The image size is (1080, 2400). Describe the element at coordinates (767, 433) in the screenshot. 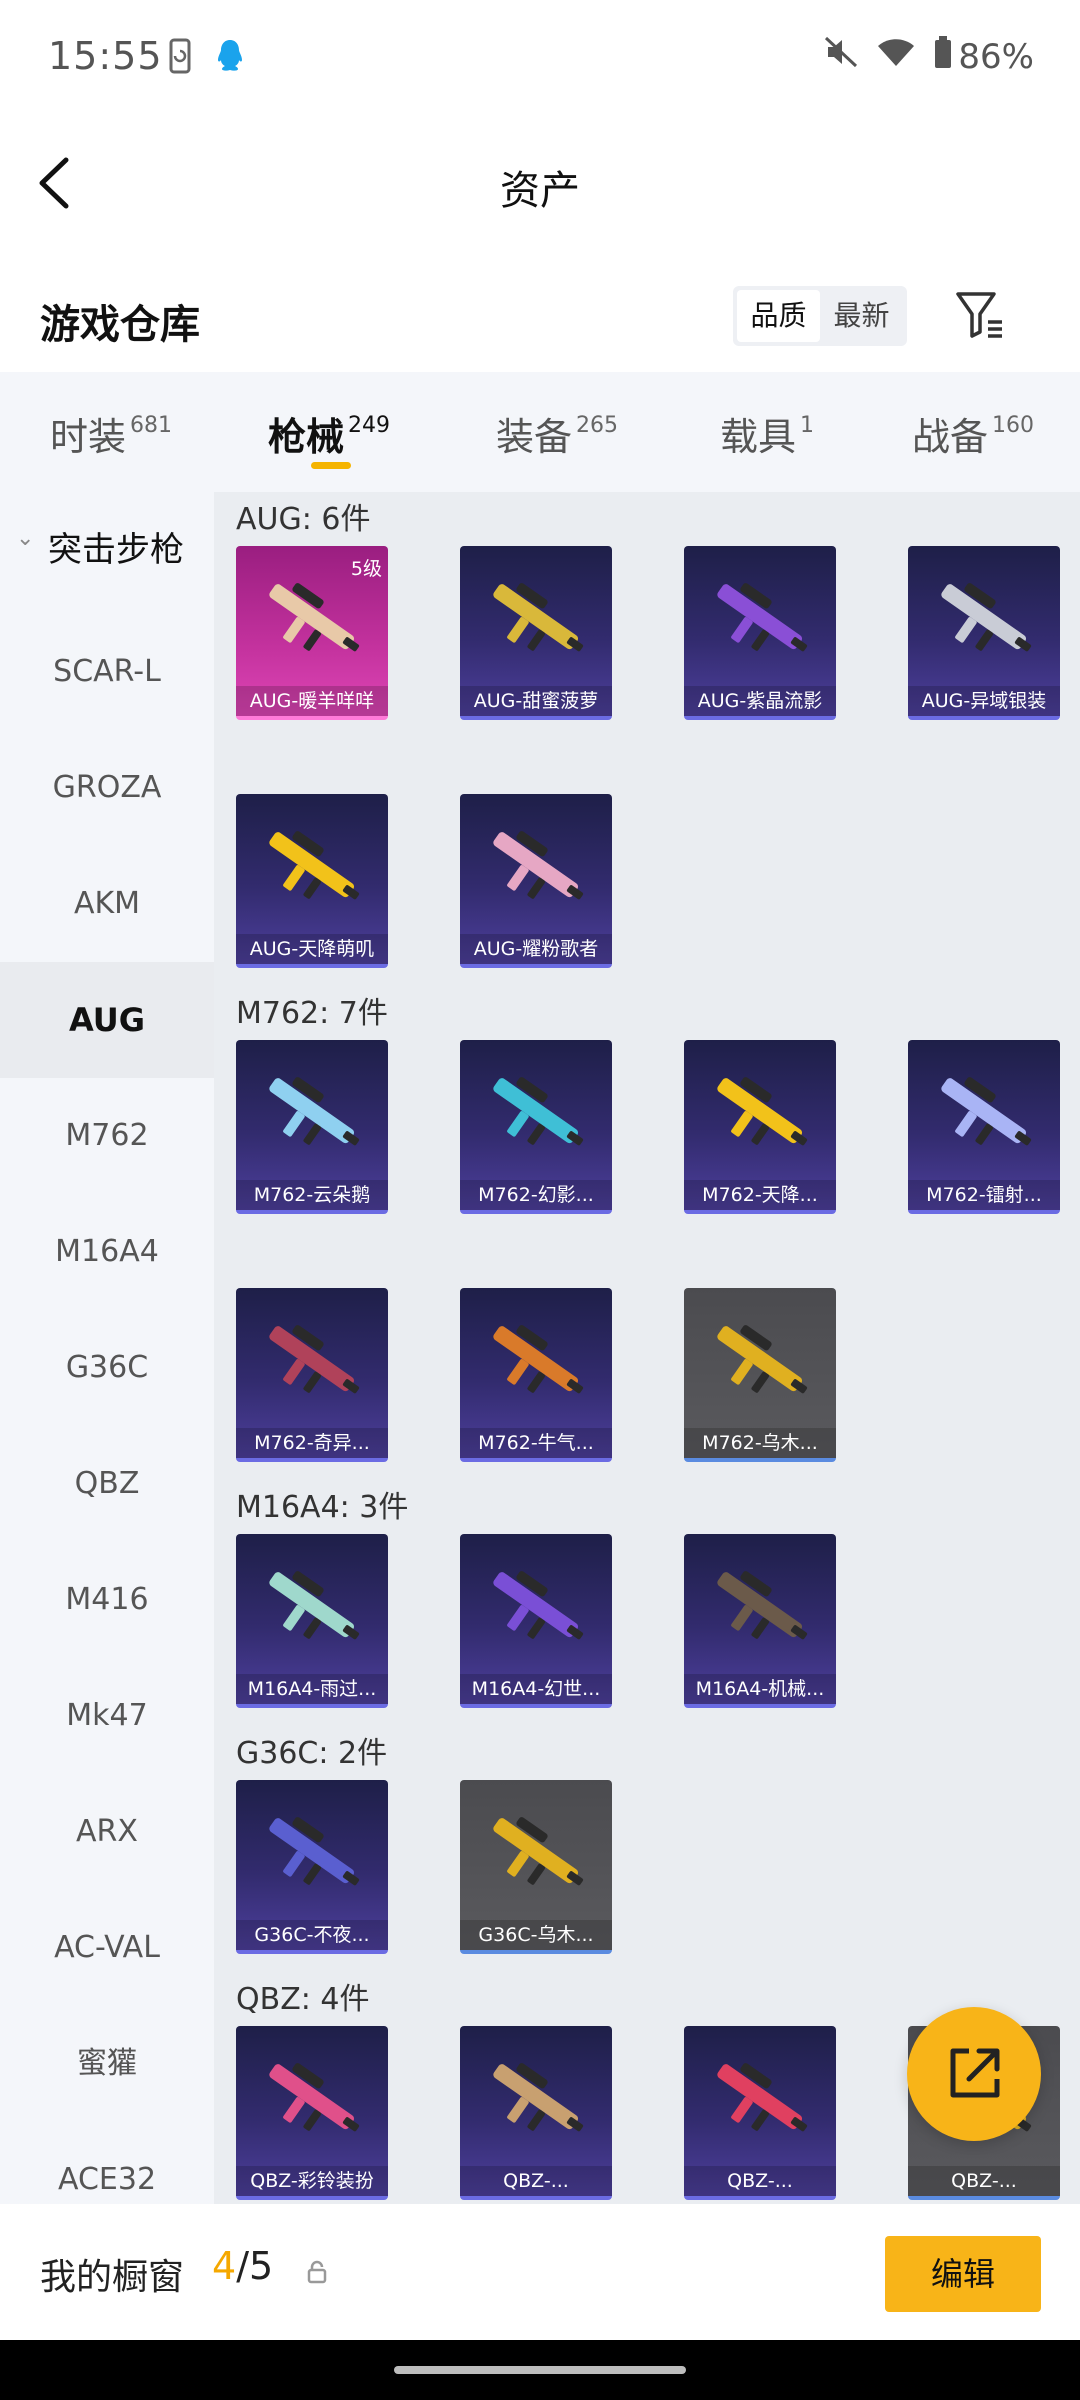

I see `tab-vehicles: 载具 1` at that location.